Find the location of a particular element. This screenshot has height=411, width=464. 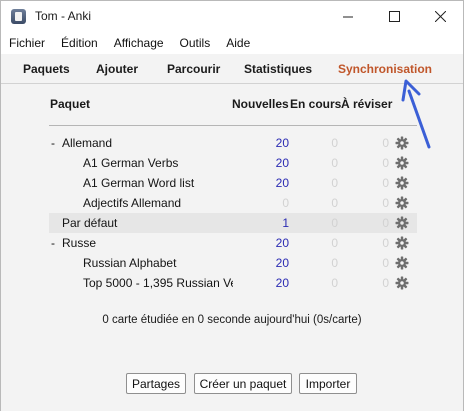

deck-row: A1 German Word list 20 0 0 is located at coordinates (233, 183).